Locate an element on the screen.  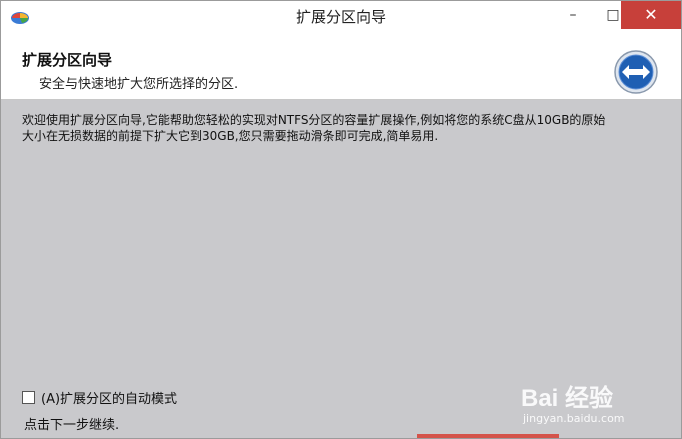
watermark-logo: Bai 经验 is located at coordinates (567, 398).